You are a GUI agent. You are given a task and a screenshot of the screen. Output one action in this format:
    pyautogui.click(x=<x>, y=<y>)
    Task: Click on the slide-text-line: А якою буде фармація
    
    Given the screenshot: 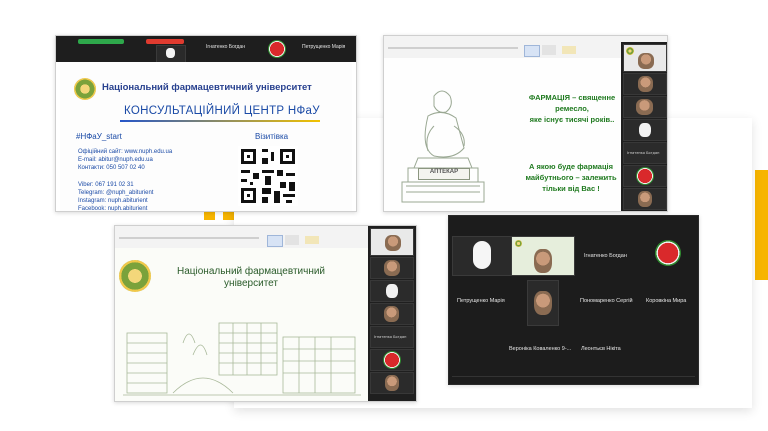 What is the action you would take?
    pyautogui.click(x=571, y=166)
    